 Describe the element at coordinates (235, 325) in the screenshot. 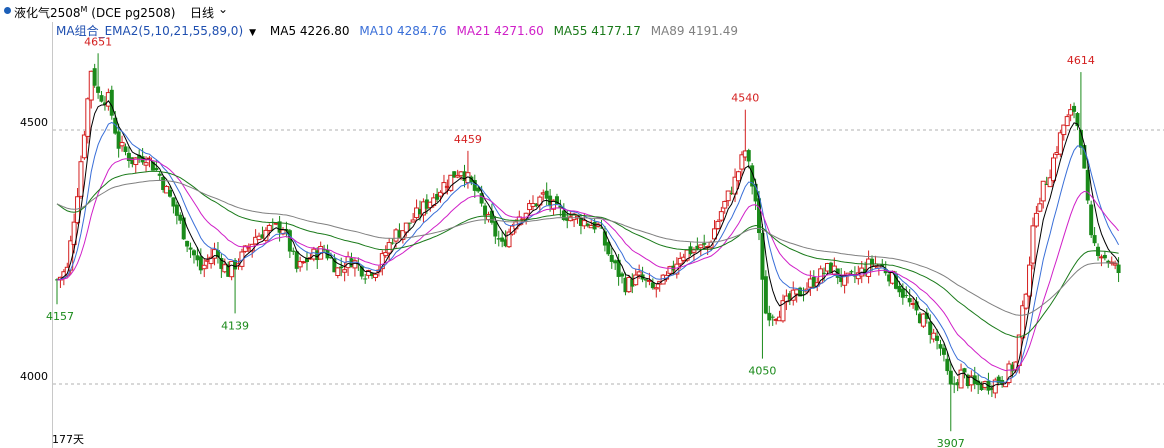

I see `price-annotation: 4139` at that location.